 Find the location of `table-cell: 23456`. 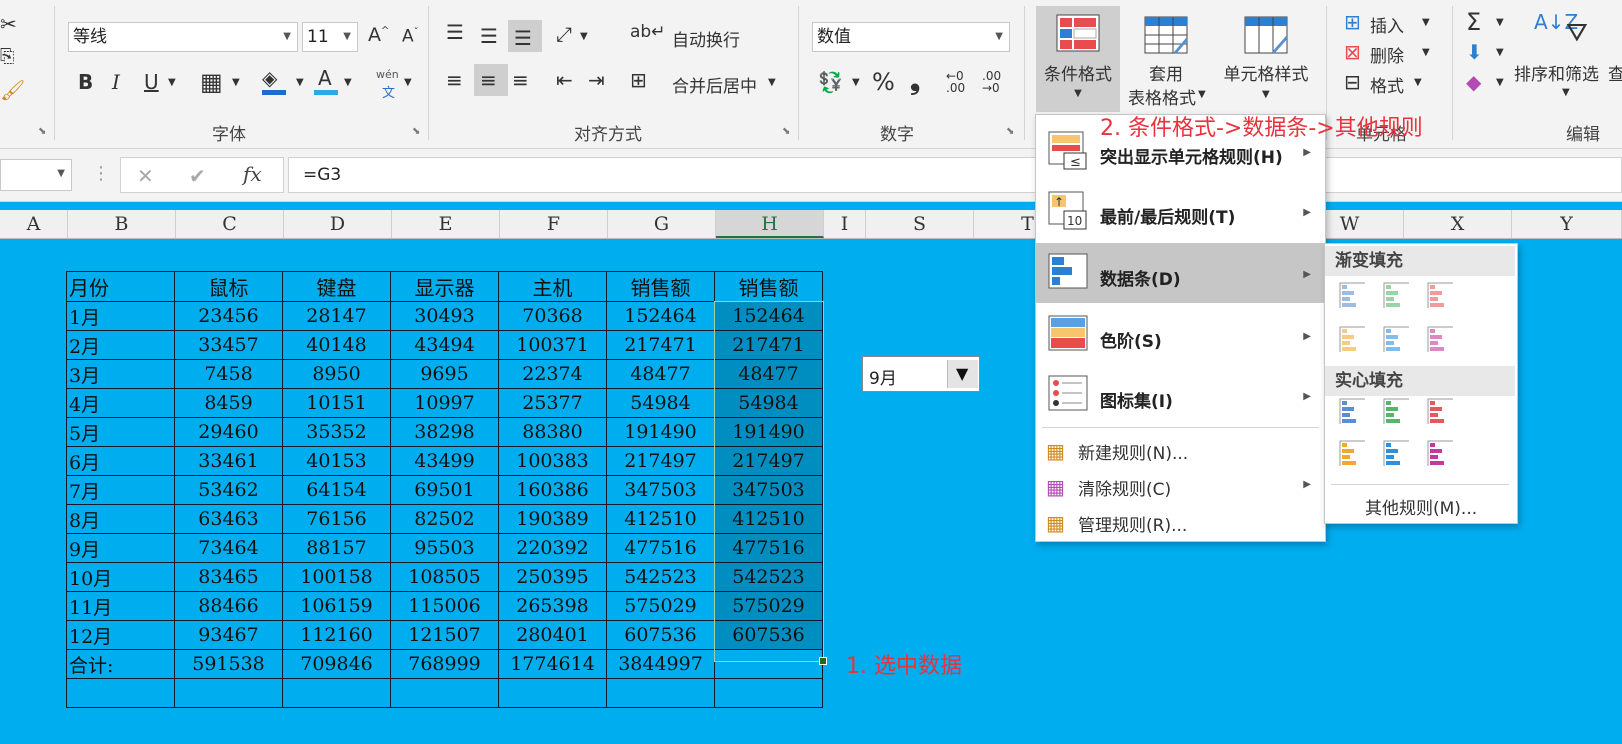

table-cell: 23456 is located at coordinates (228, 316).